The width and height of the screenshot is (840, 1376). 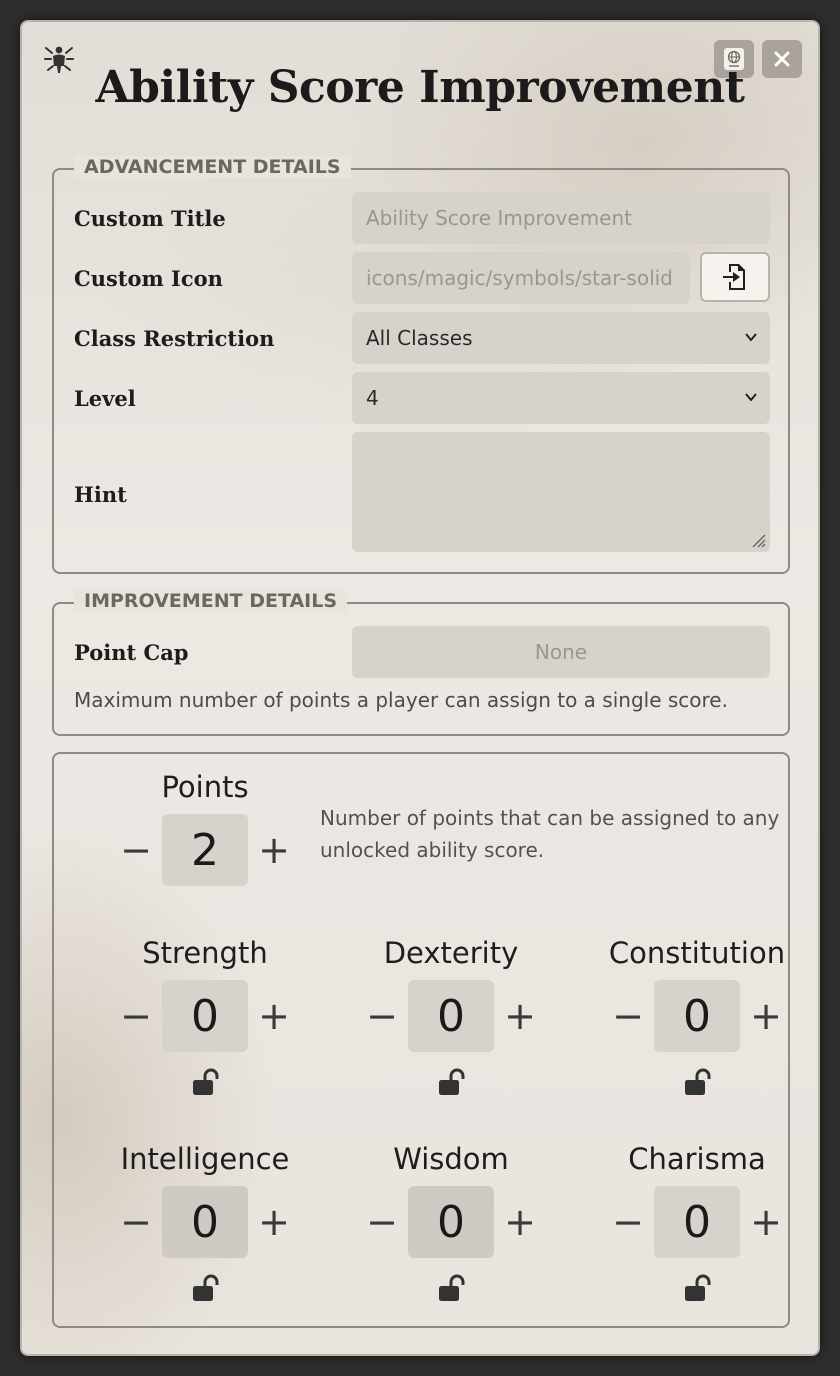 What do you see at coordinates (561, 398) in the screenshot?
I see `level-select: 4` at bounding box center [561, 398].